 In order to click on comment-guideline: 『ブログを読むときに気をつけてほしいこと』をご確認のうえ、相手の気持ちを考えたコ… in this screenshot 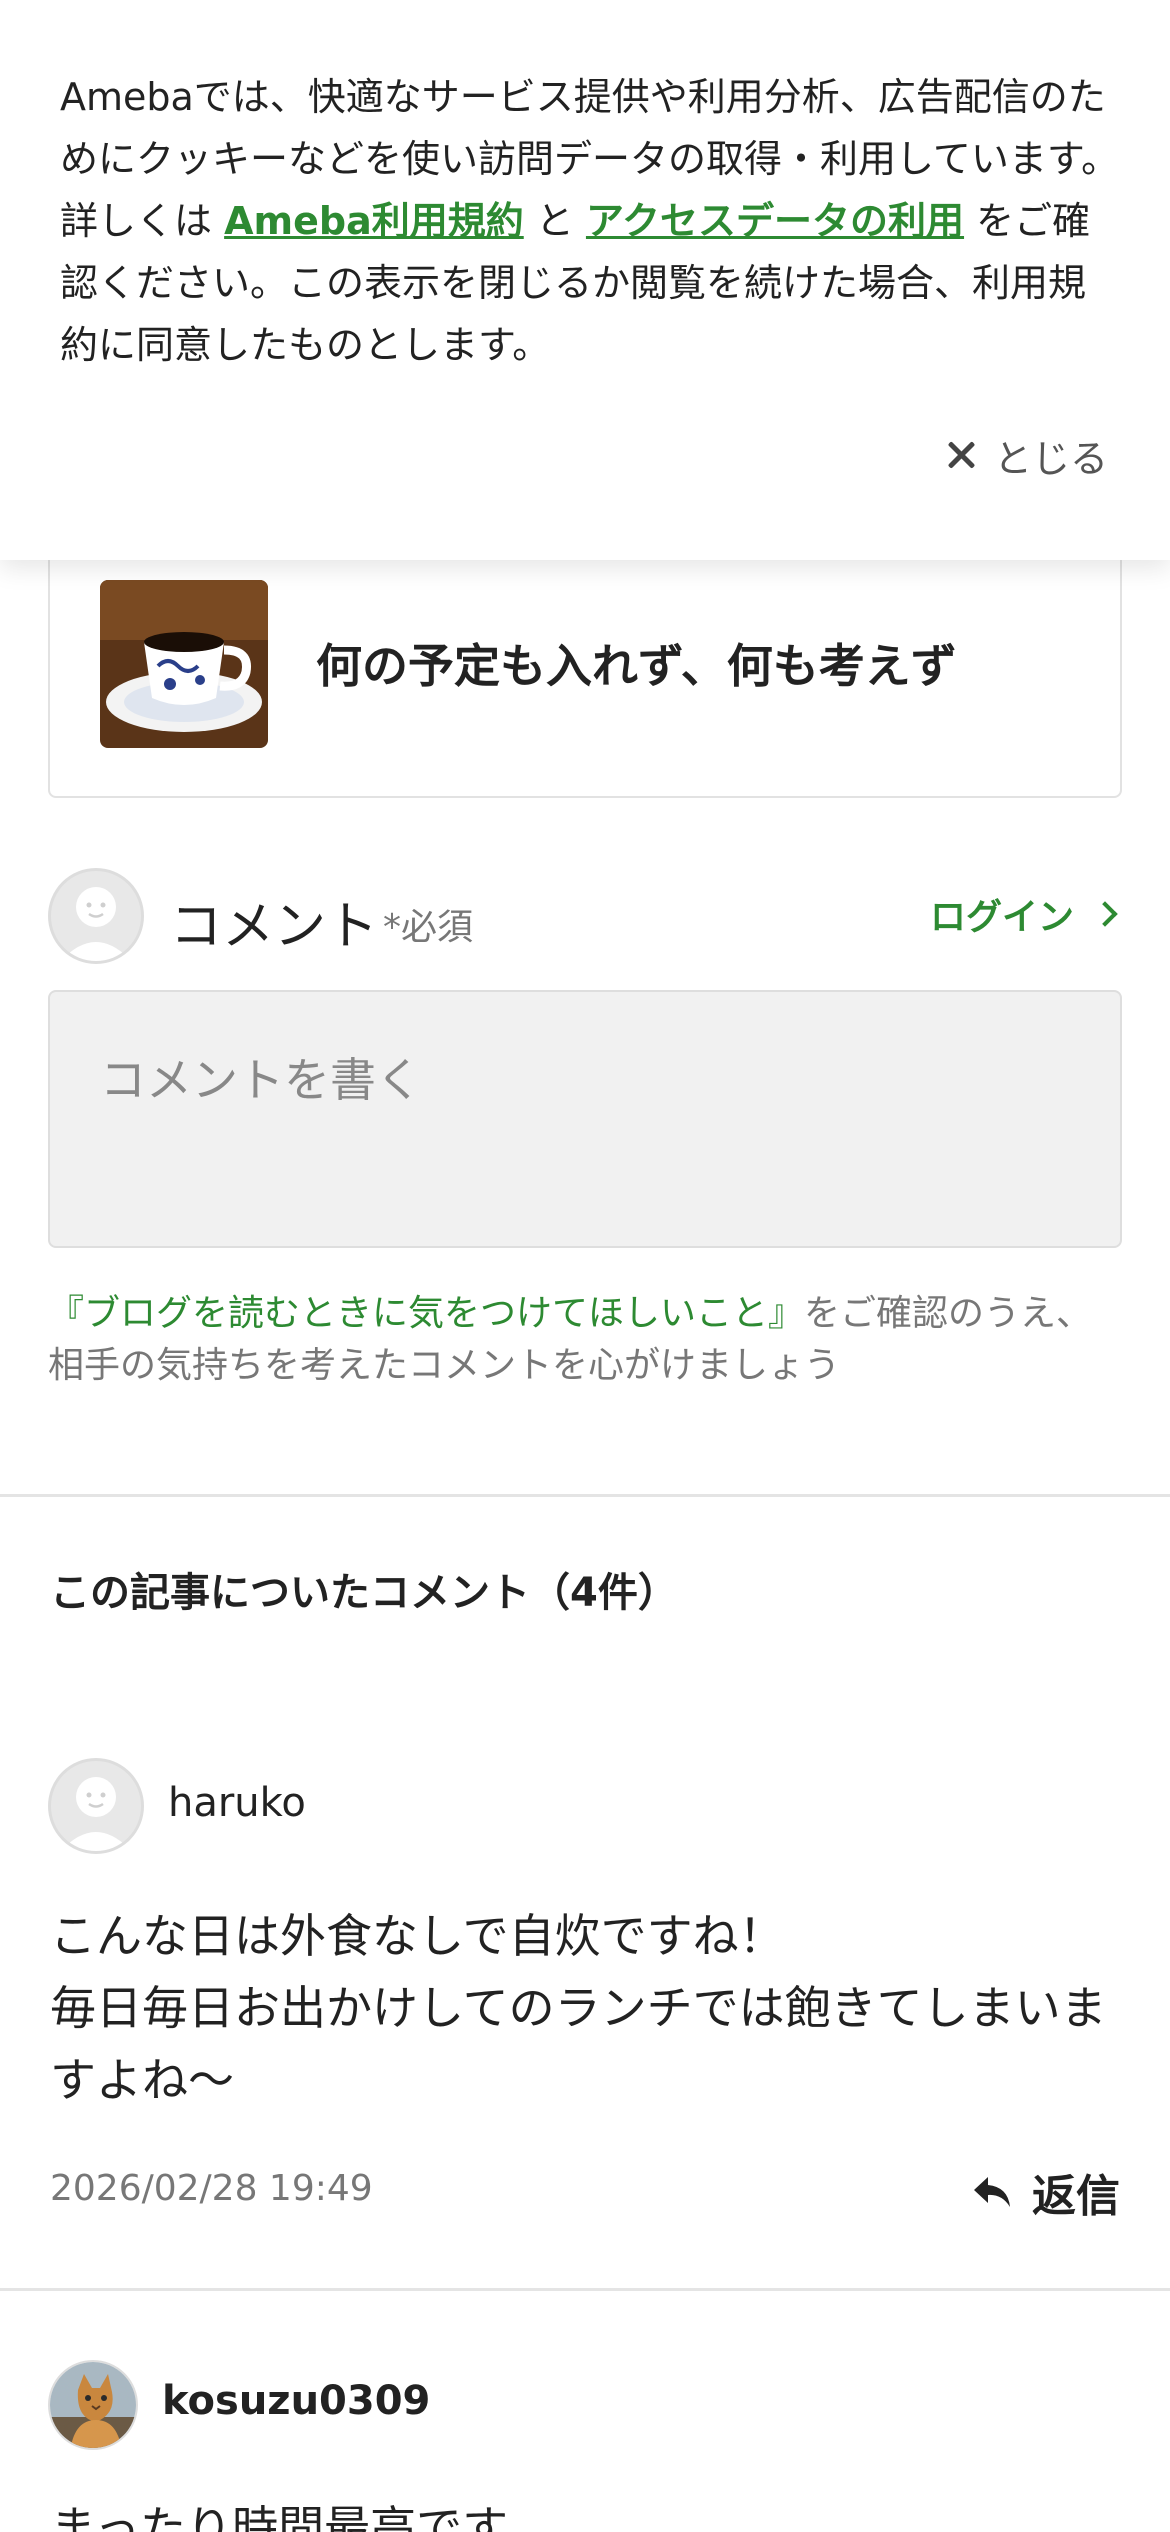, I will do `click(588, 1340)`.